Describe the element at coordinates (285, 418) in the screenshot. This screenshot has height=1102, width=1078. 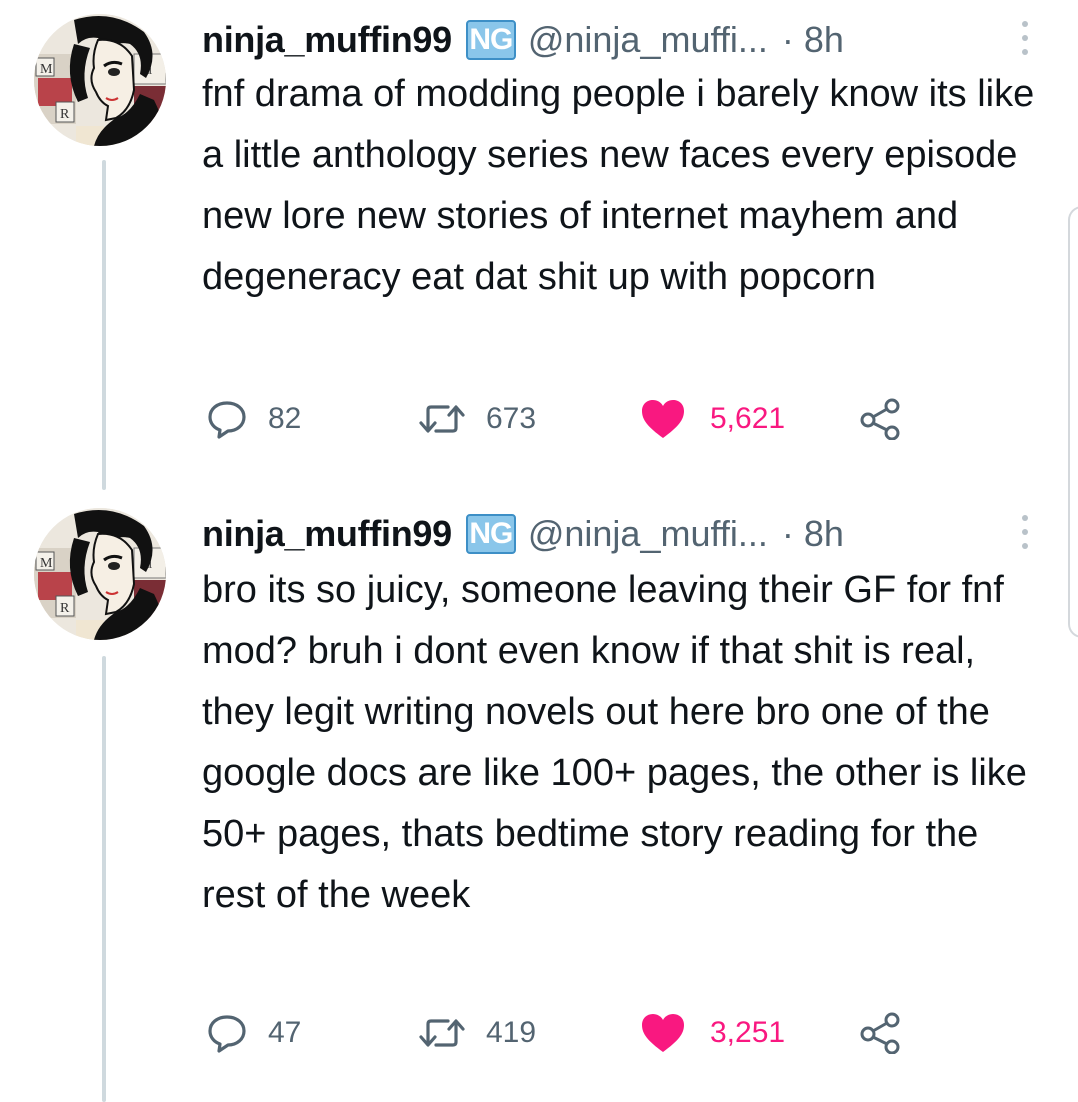
I see `reply-count: 82` at that location.